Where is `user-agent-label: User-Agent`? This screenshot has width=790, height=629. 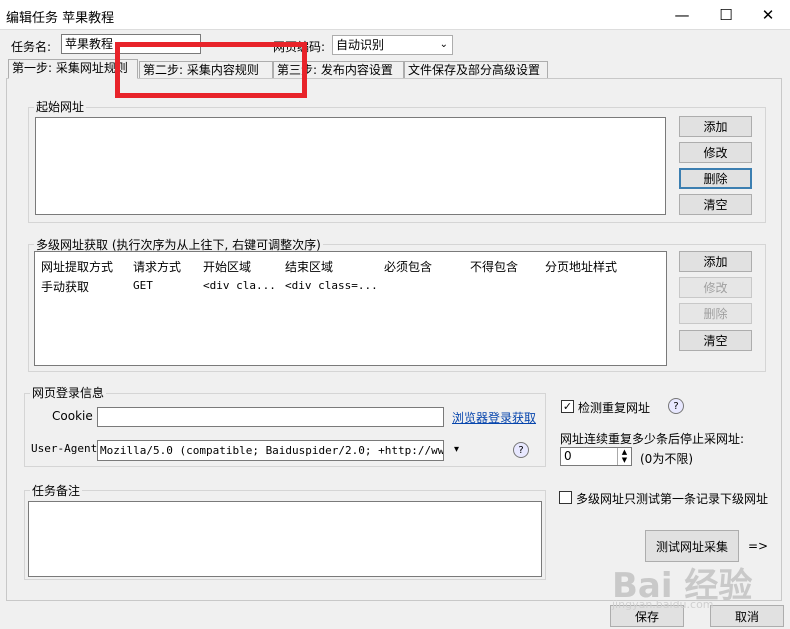 user-agent-label: User-Agent is located at coordinates (64, 448).